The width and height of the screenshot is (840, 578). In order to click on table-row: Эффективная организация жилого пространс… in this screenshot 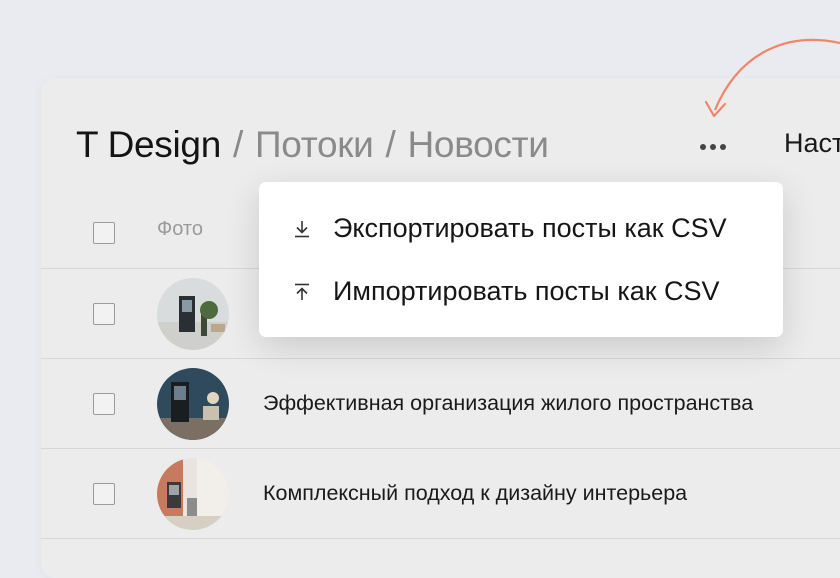, I will do `click(440, 404)`.